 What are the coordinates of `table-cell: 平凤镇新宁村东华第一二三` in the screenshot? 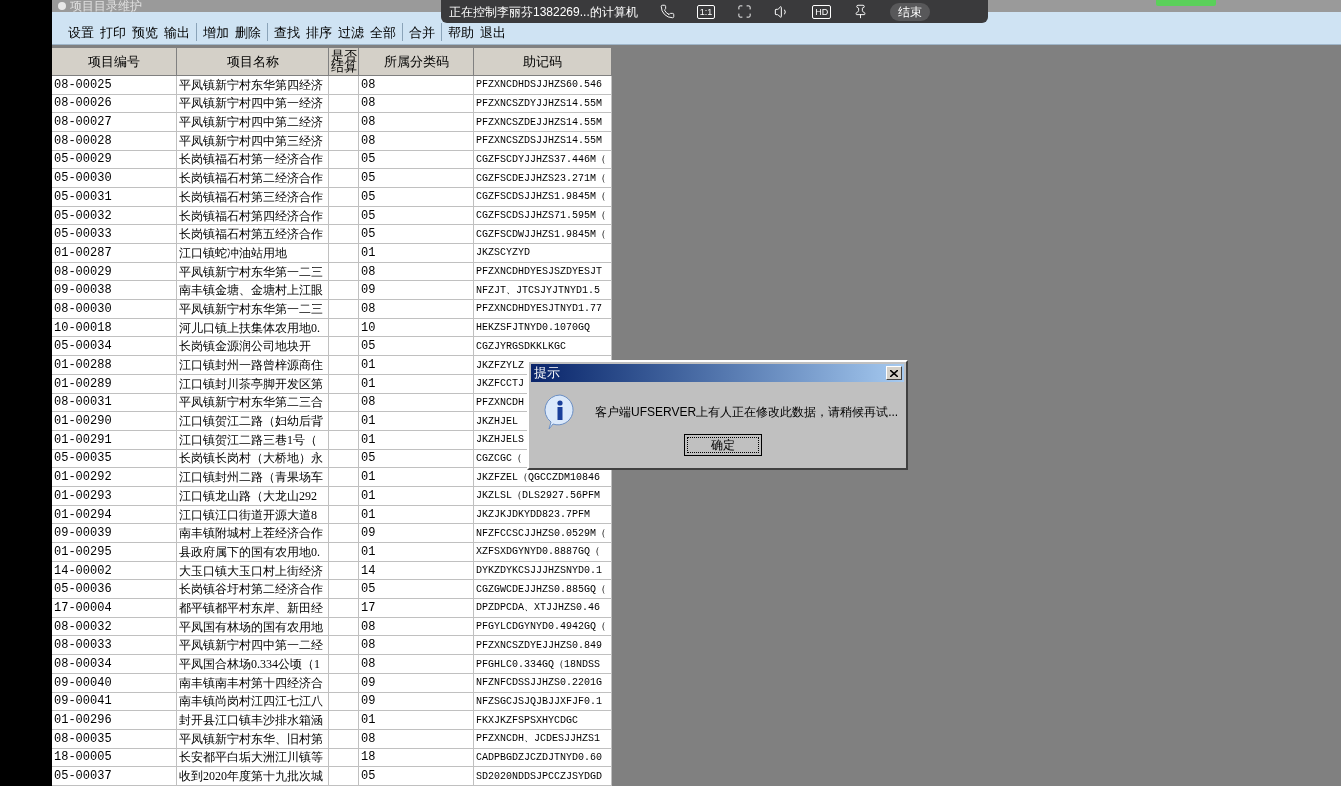 It's located at (253, 309).